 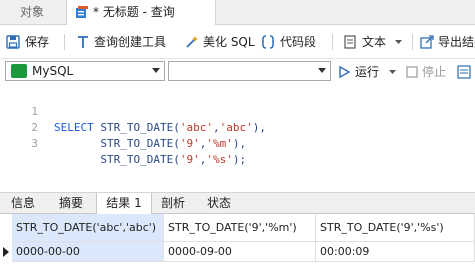 What do you see at coordinates (88, 228) in the screenshot?
I see `column-header: STR_TO_DATE('abc','abc')` at bounding box center [88, 228].